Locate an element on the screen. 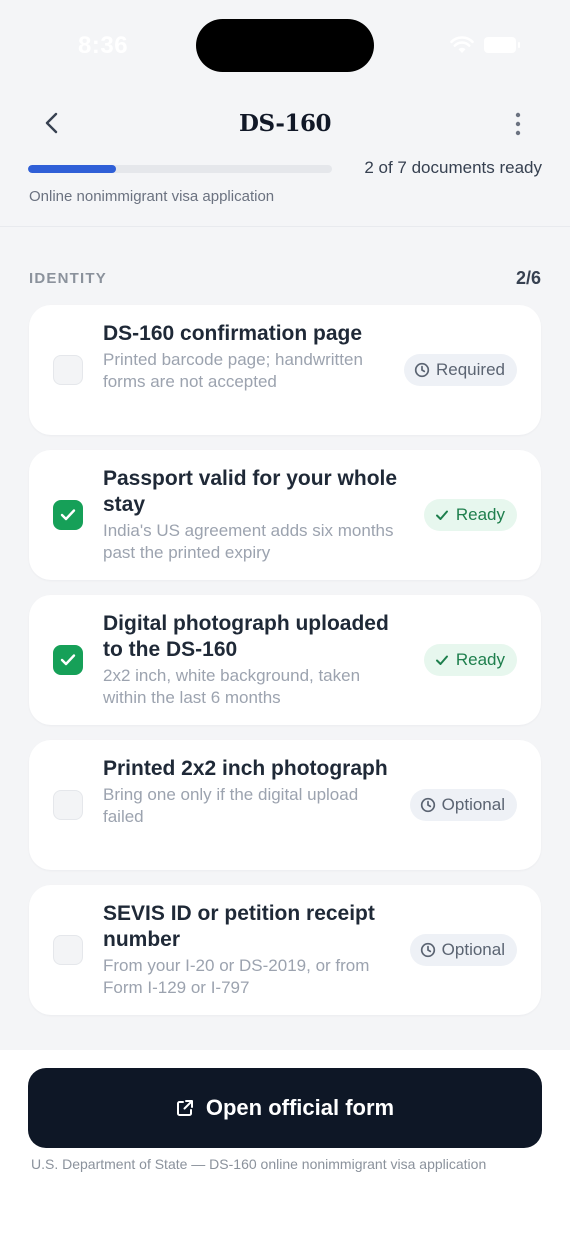 The height and width of the screenshot is (1240, 570). document-title: DS-160 confirmation page is located at coordinates (233, 333).